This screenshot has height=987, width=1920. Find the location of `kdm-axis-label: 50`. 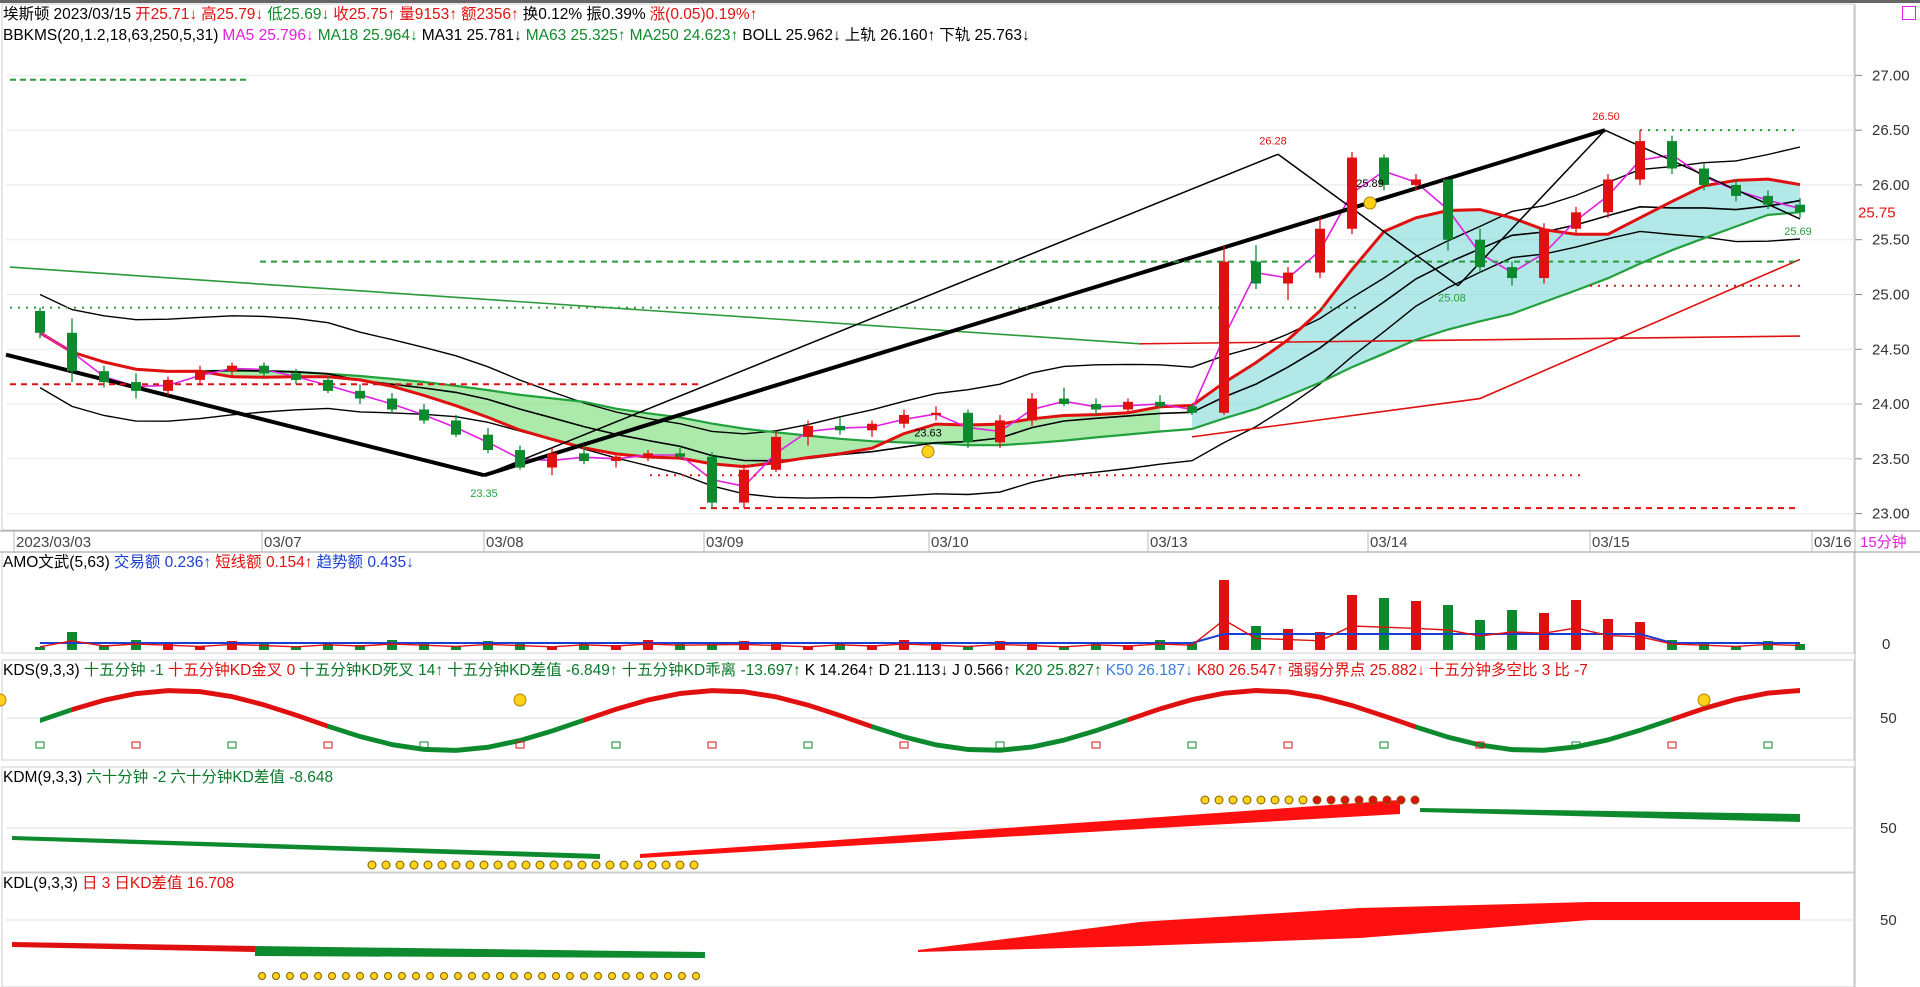

kdm-axis-label: 50 is located at coordinates (1888, 828).